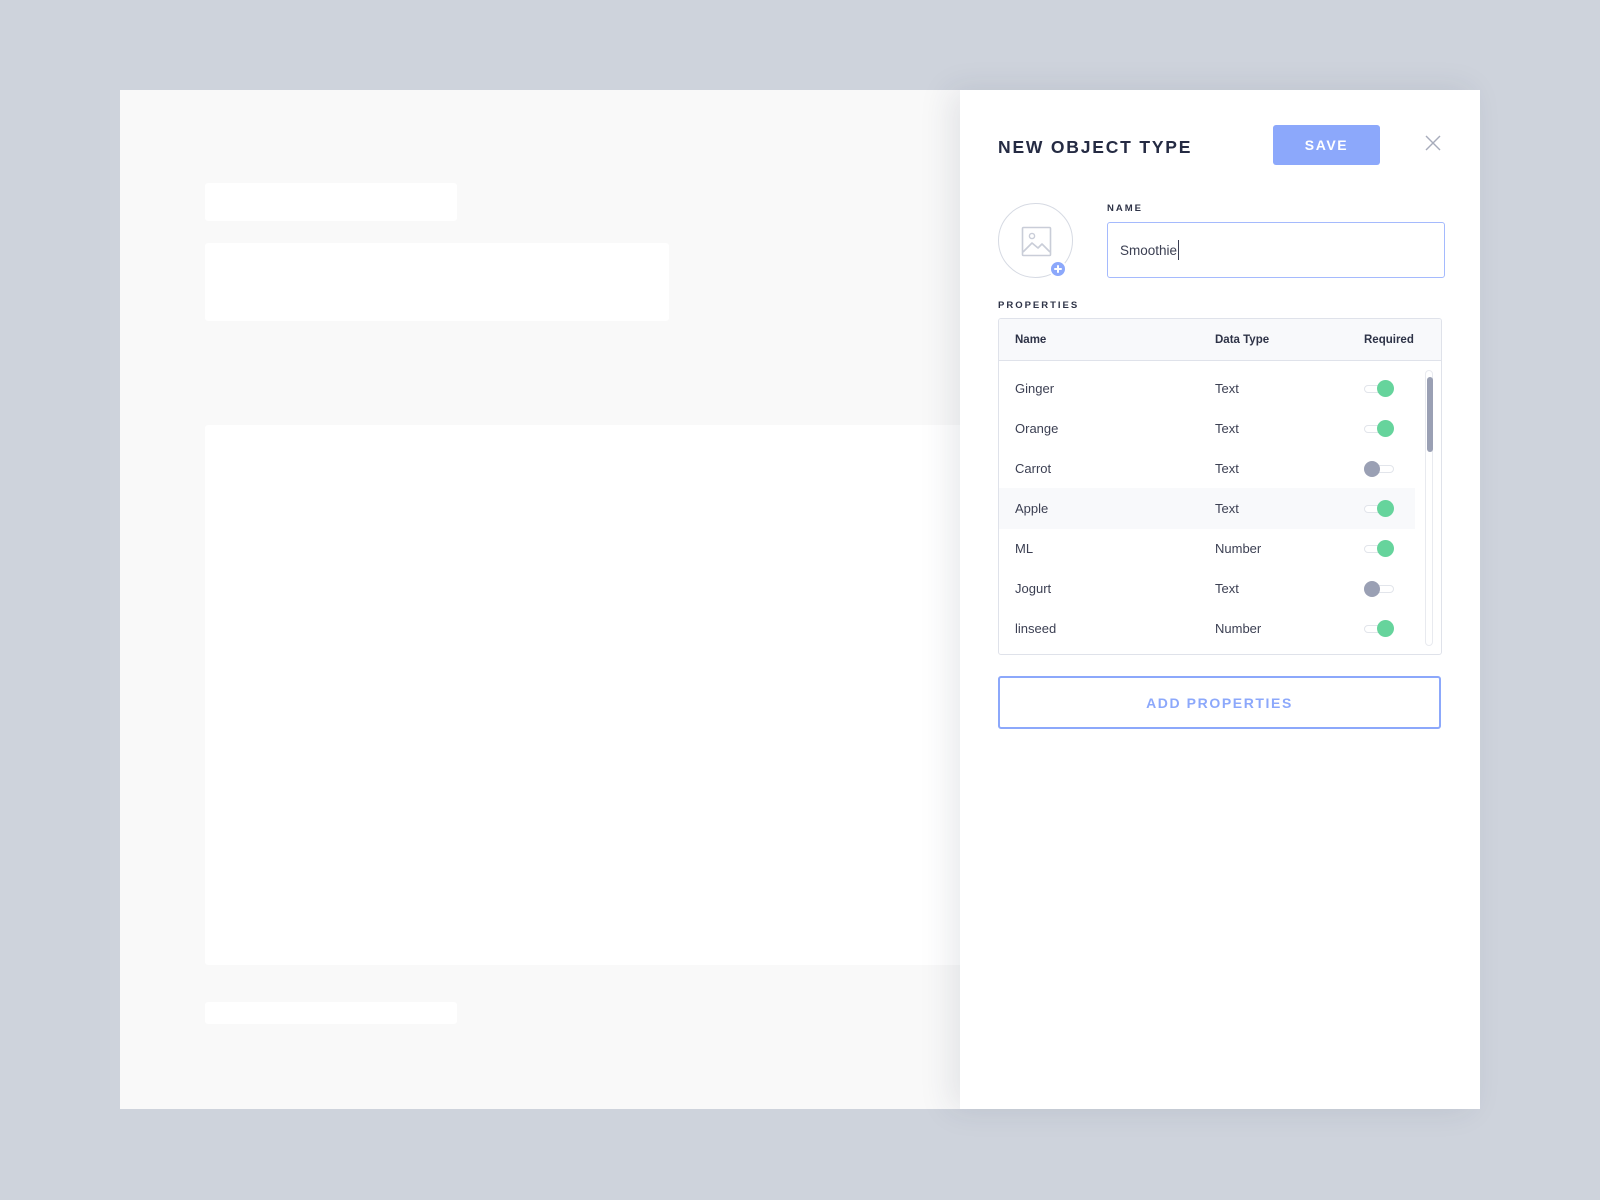 The height and width of the screenshot is (1200, 1600). I want to click on table-row: linseed Number, so click(1207, 628).